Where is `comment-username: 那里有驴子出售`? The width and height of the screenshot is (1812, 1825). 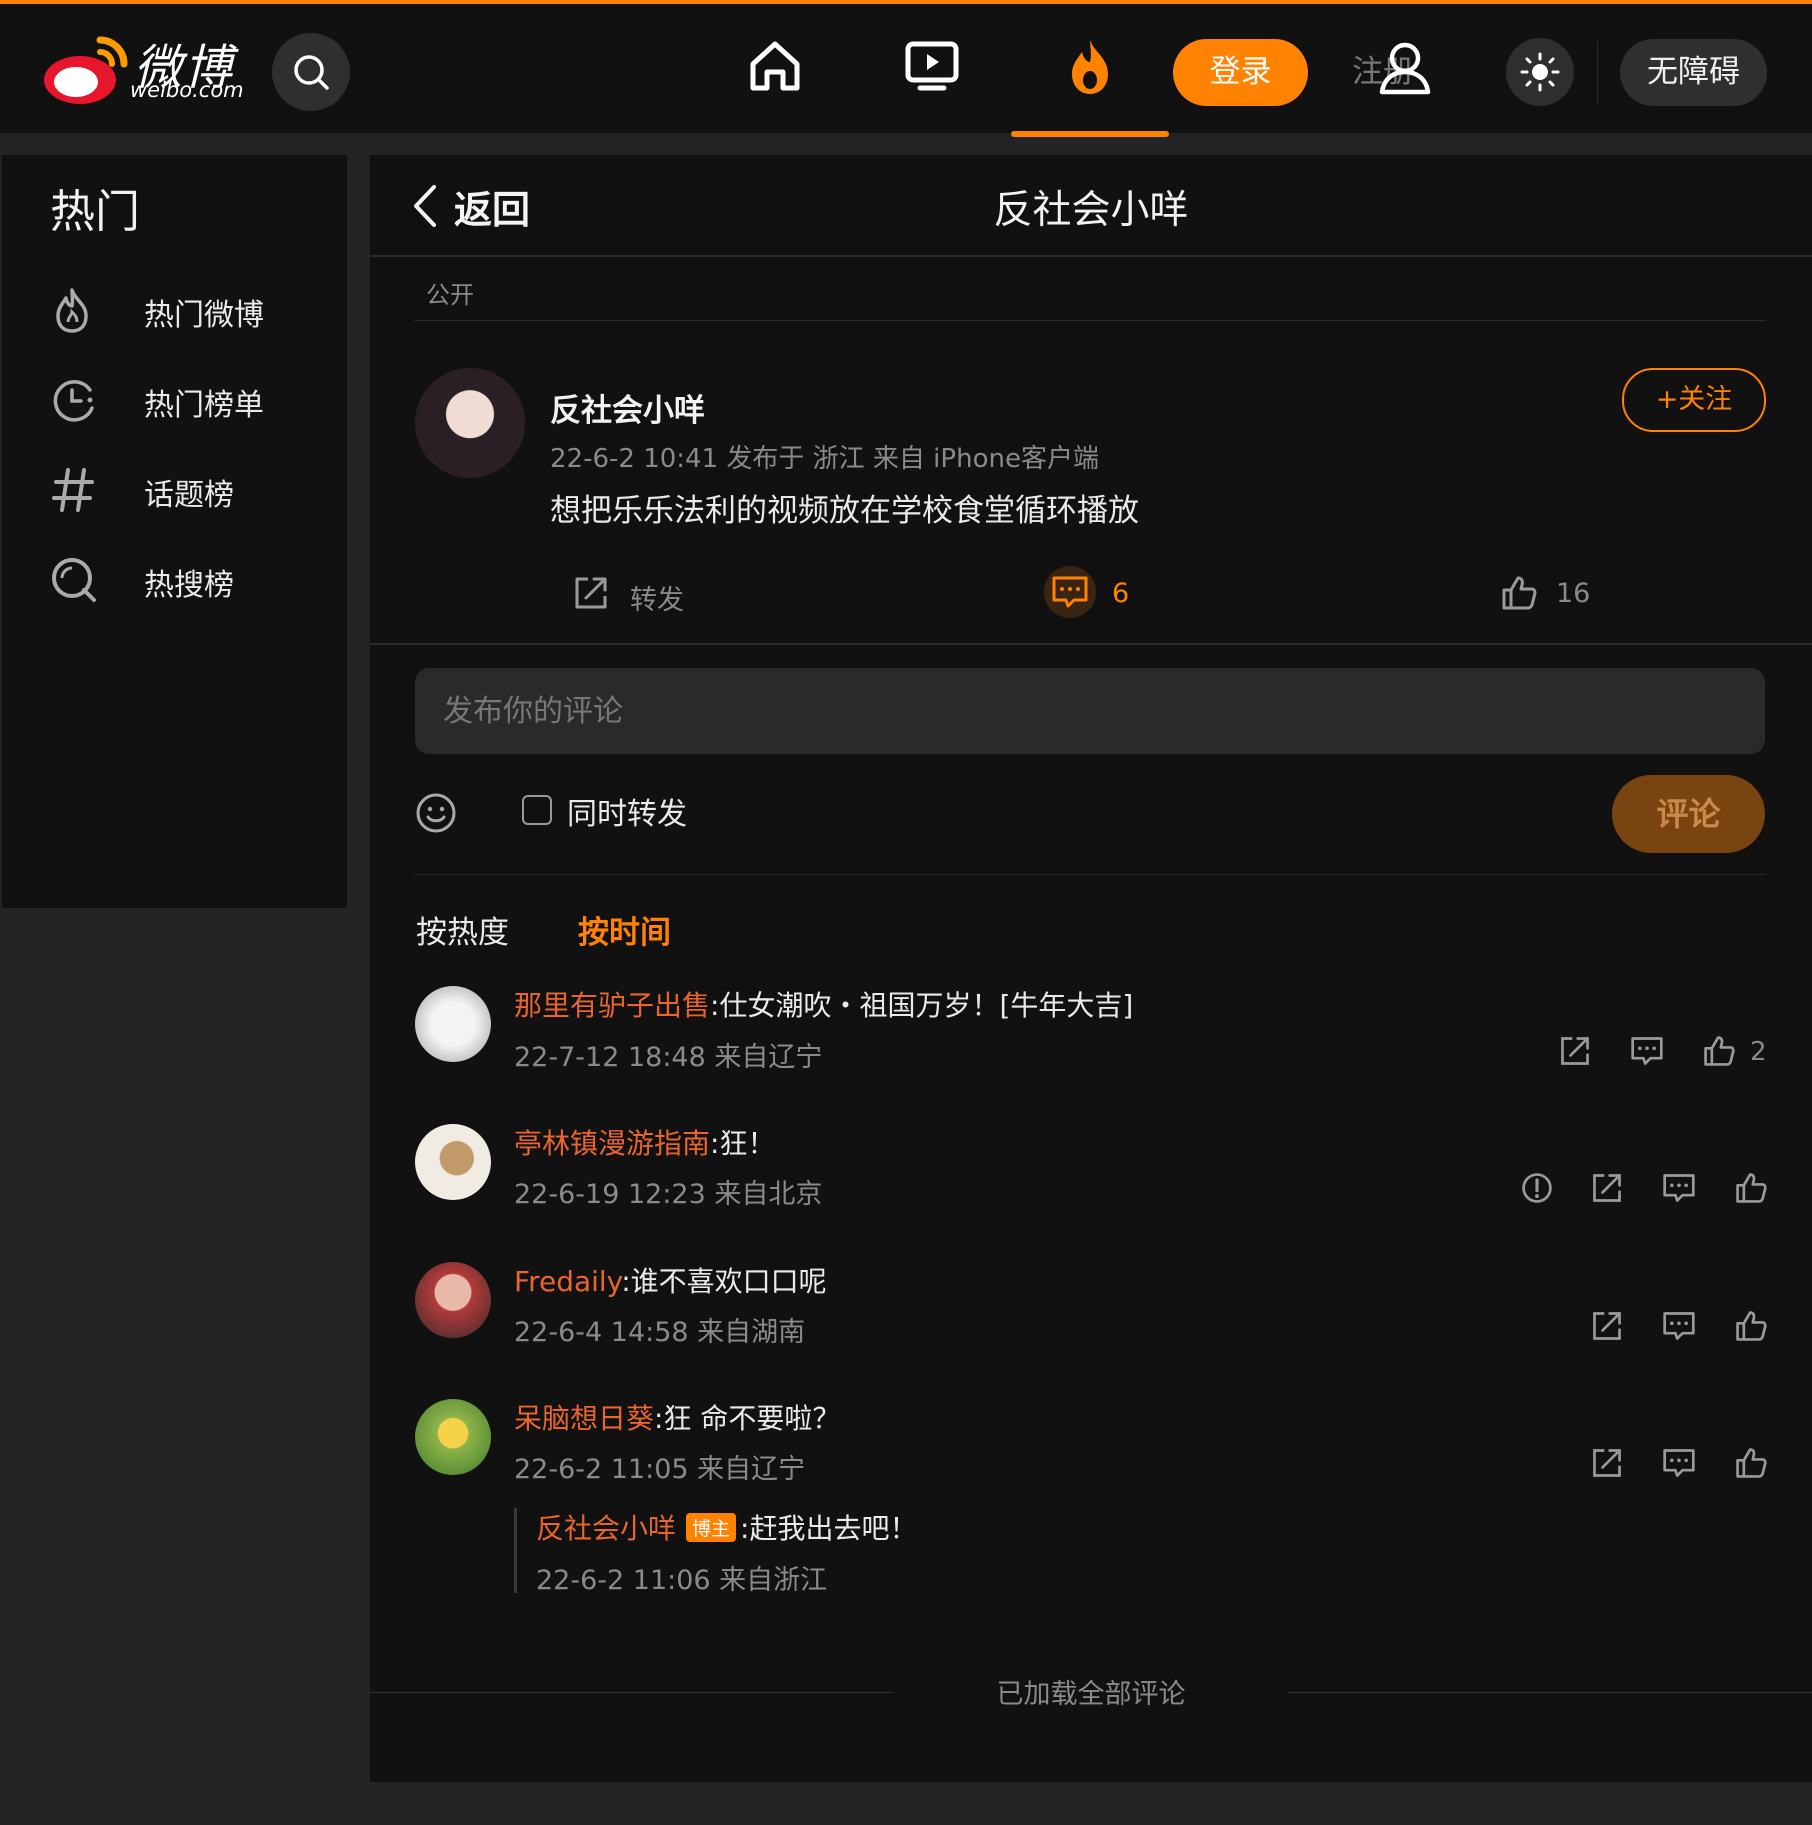
comment-username: 那里有驴子出售 is located at coordinates (612, 1005).